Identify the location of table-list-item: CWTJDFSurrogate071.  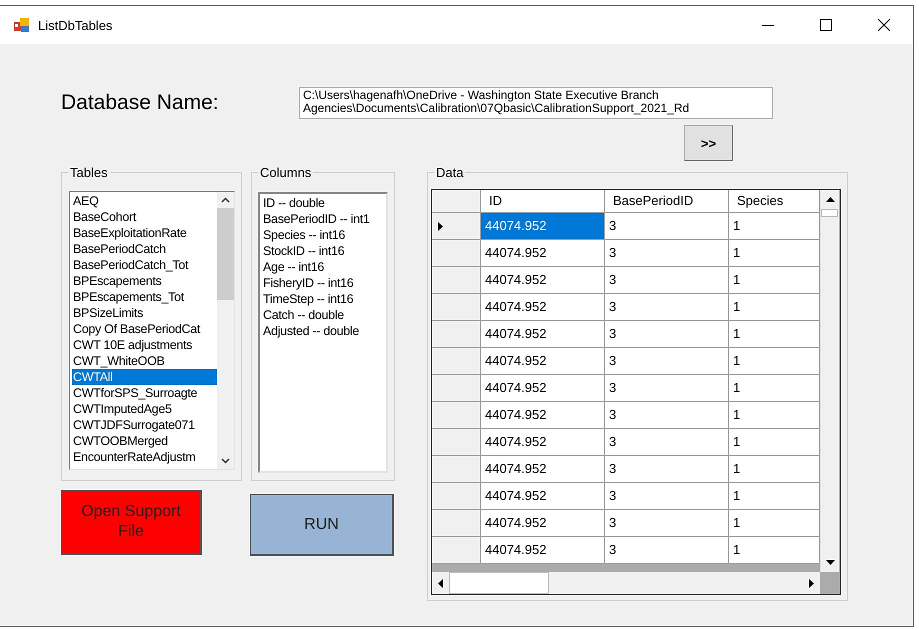
(144, 425).